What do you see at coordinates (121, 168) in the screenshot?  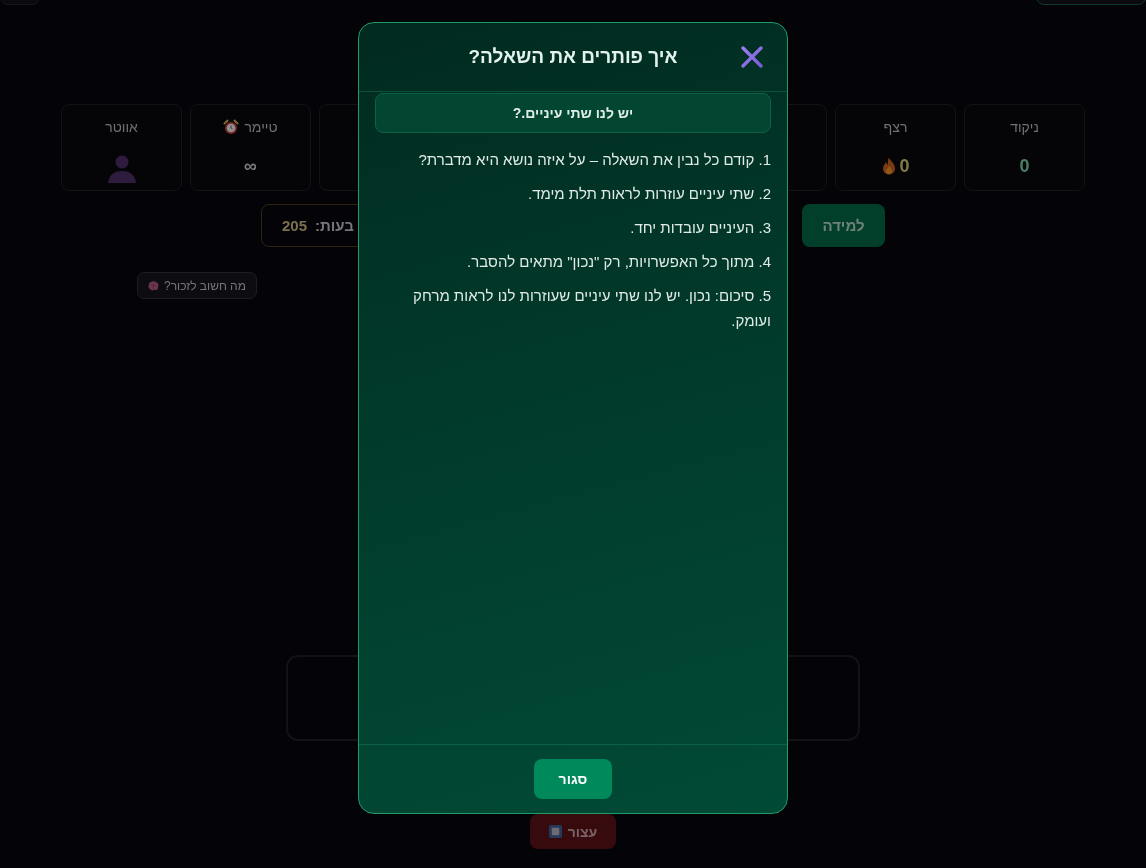 I see `person-silhouette-icon` at bounding box center [121, 168].